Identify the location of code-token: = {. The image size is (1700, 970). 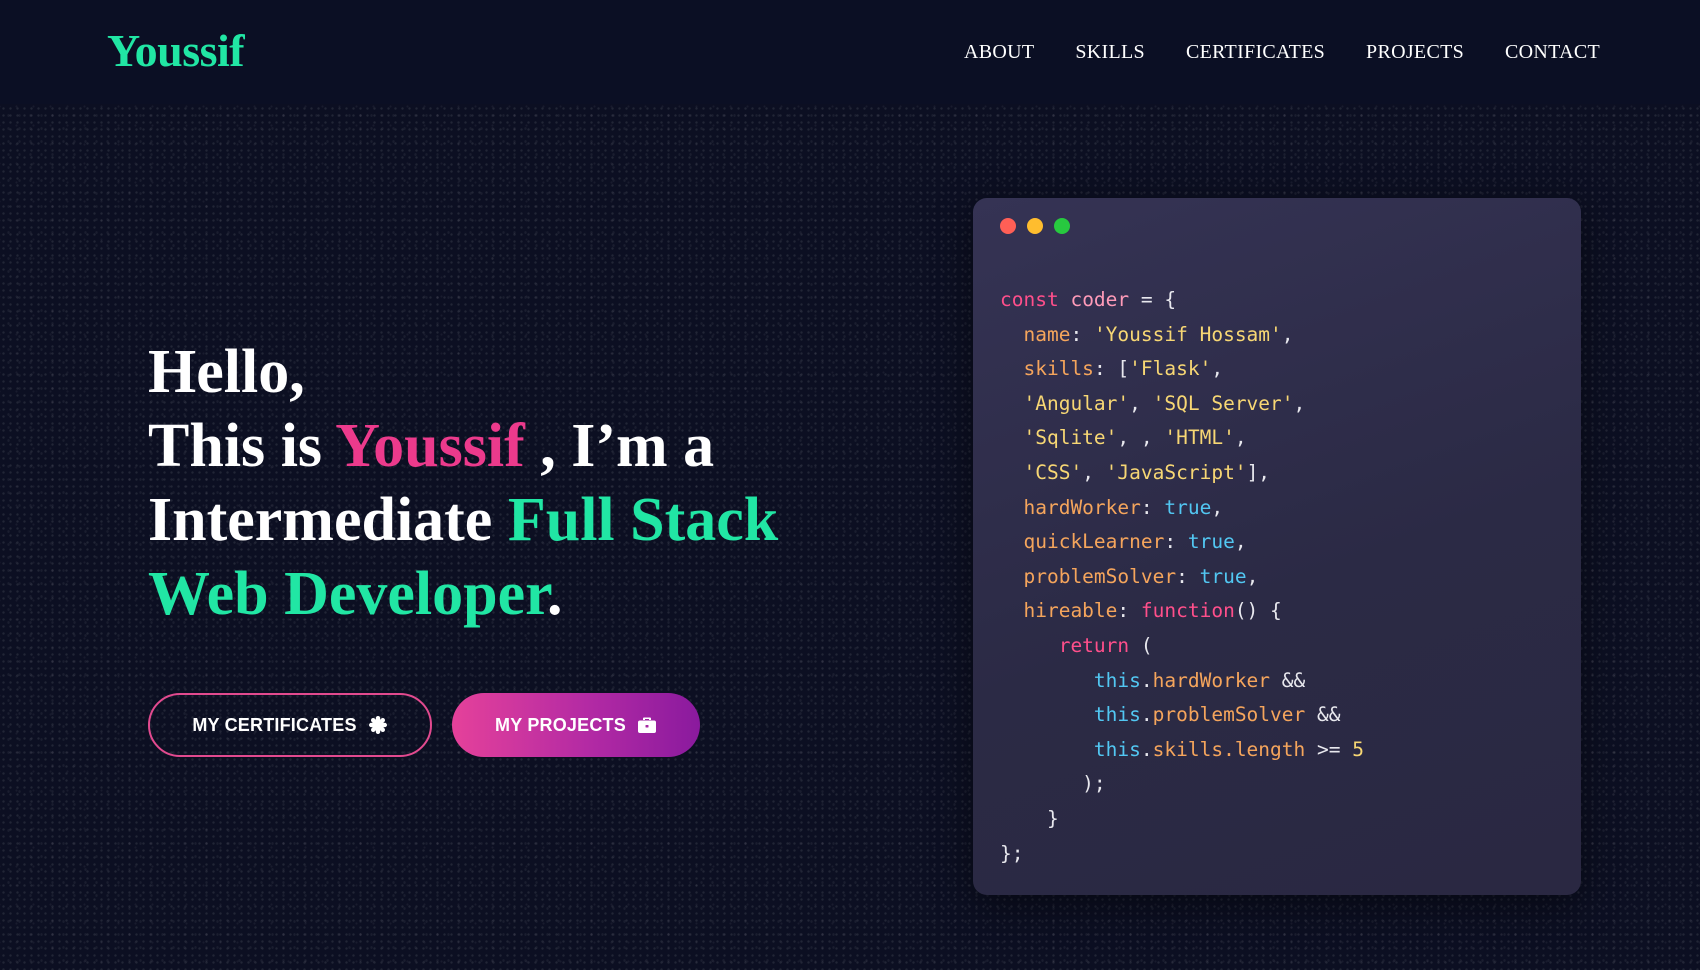
(1153, 299).